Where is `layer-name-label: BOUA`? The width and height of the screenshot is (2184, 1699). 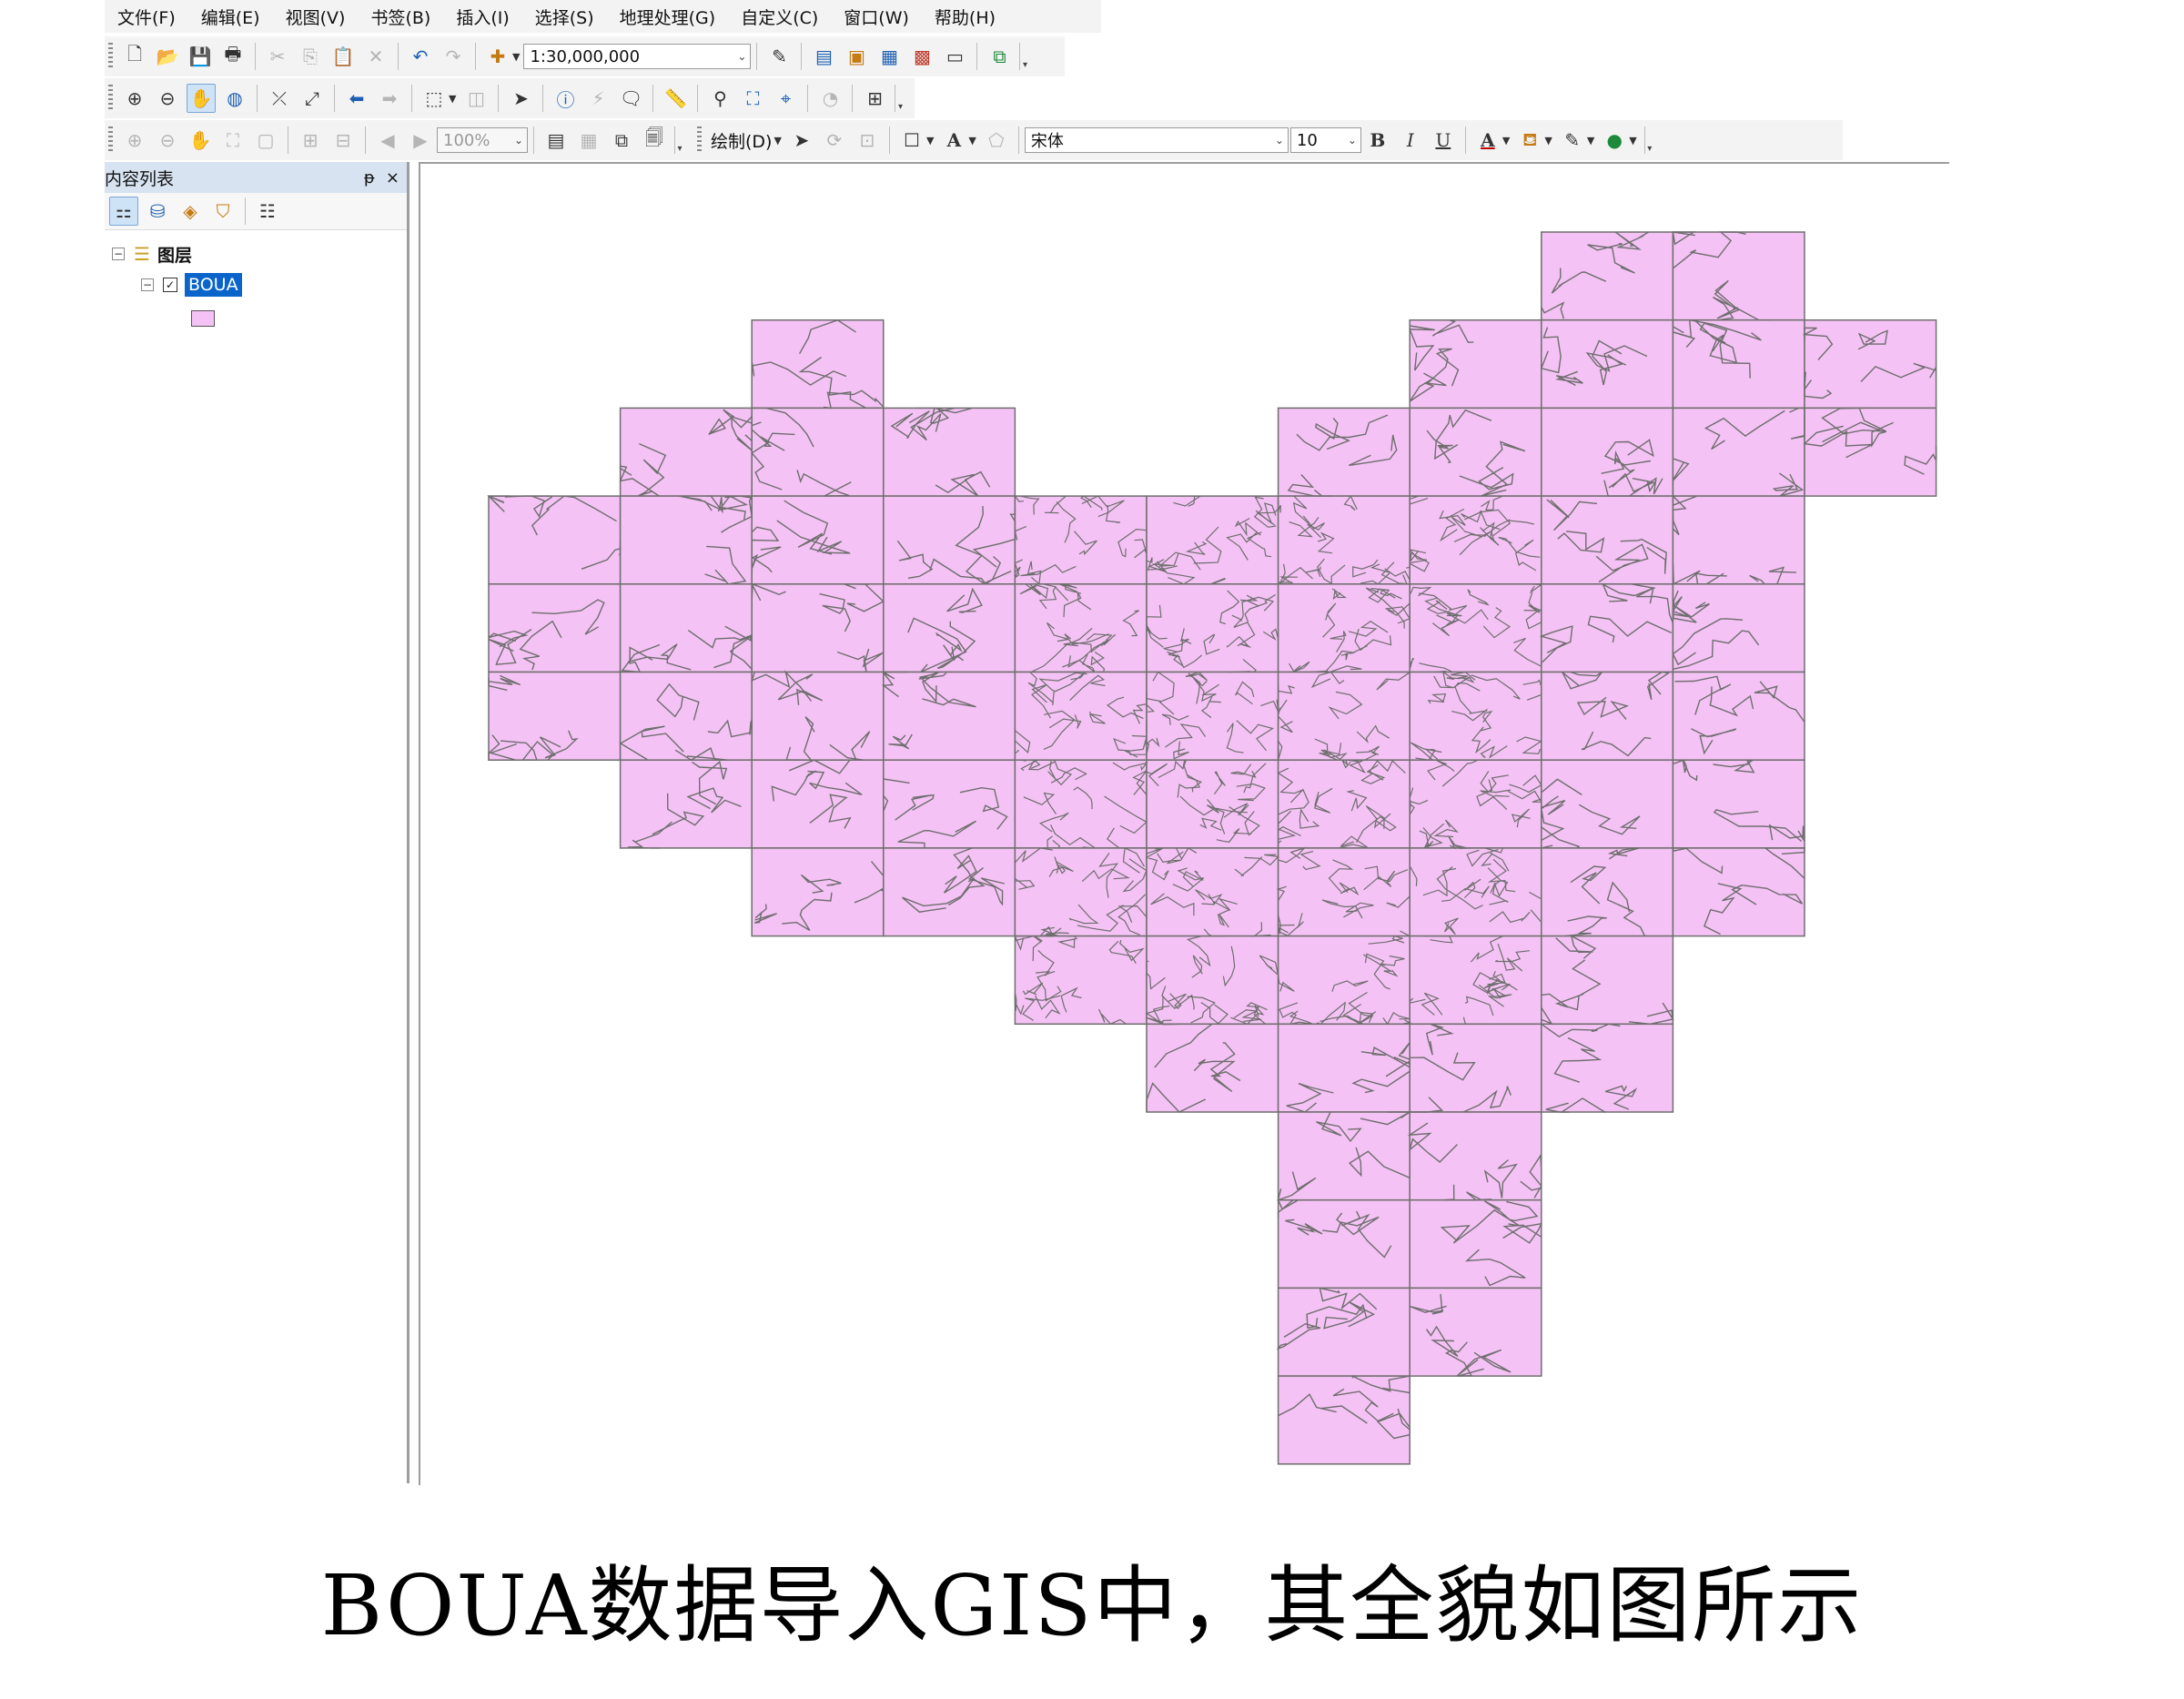 layer-name-label: BOUA is located at coordinates (214, 285).